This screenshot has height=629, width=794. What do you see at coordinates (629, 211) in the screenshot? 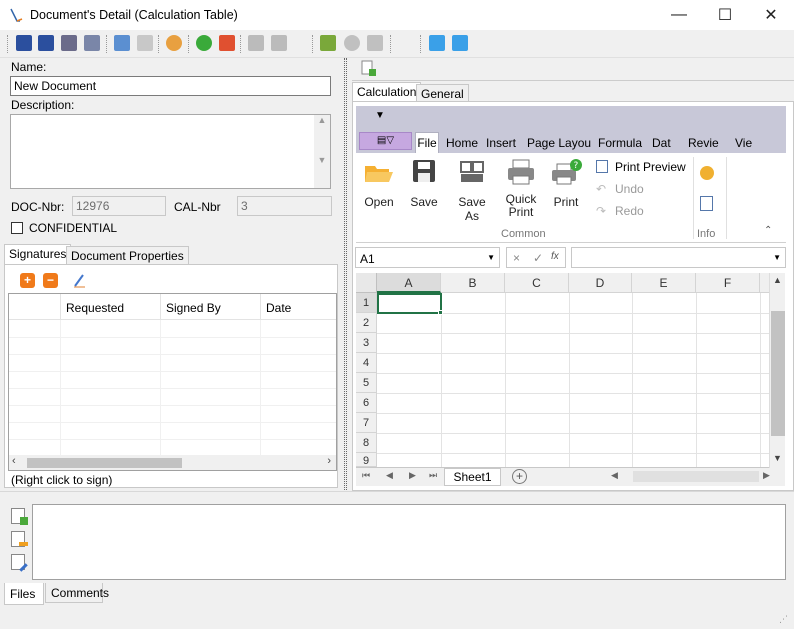
I see `redo-button: Redo` at bounding box center [629, 211].